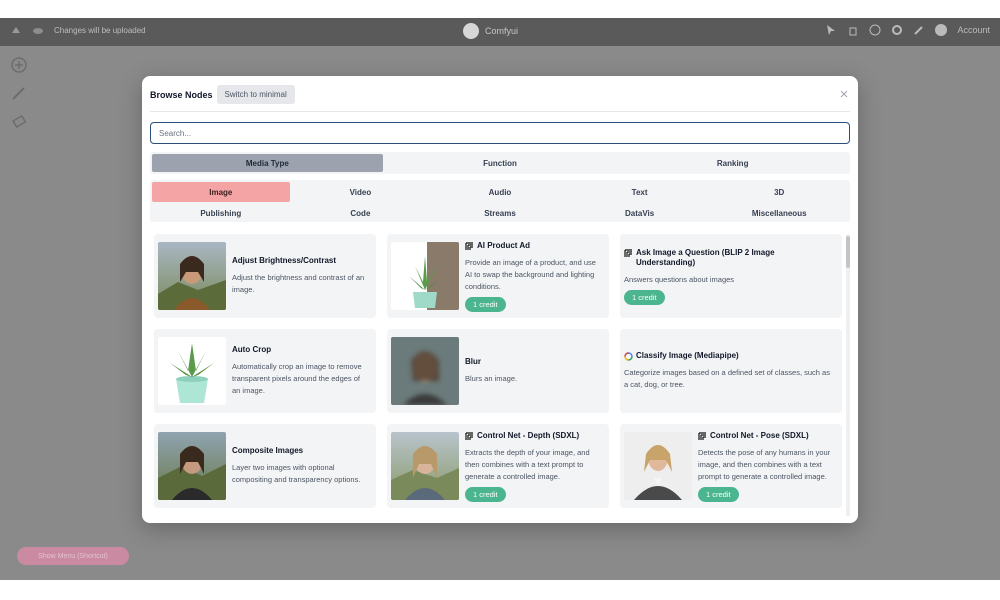  Describe the element at coordinates (500, 133) in the screenshot. I see `search-input` at that location.